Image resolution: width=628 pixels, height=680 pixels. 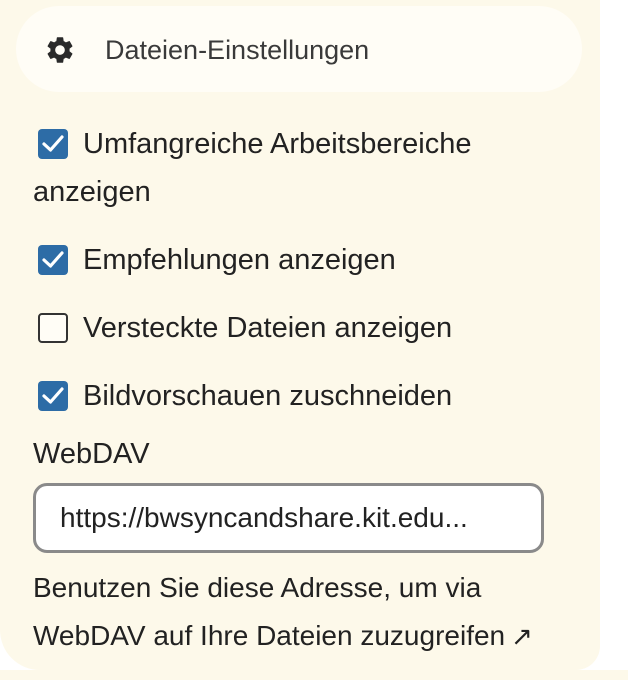 I want to click on crop-previews-label: Bildvorschauen zuschneiden, so click(x=268, y=396).